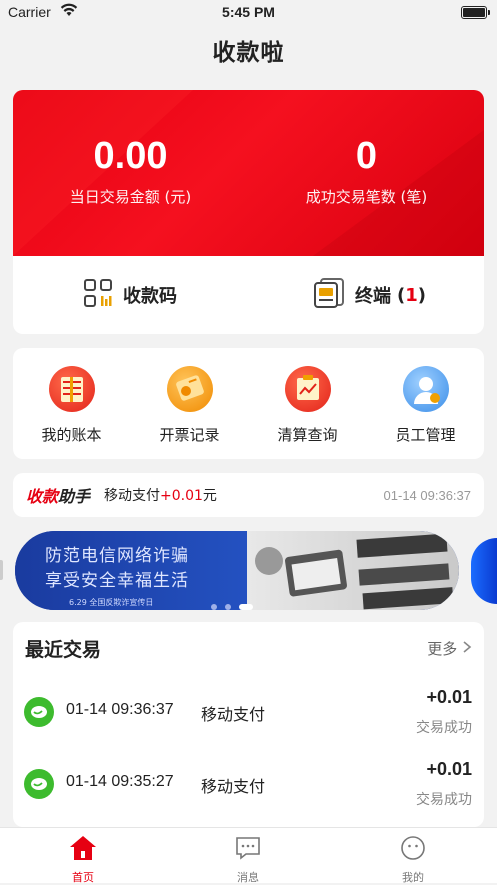 The image size is (497, 885). I want to click on success-count-stat: 0 成功交易笔数 (笔), so click(366, 170).